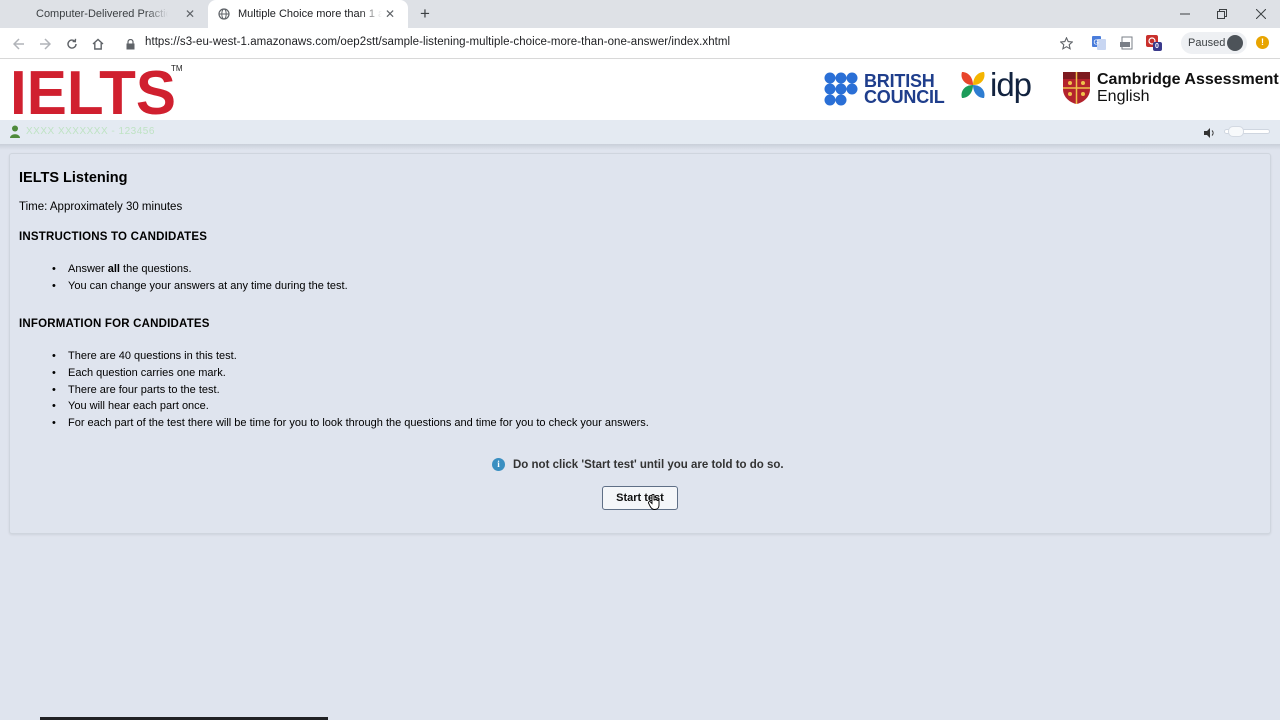 This screenshot has height=720, width=1280. Describe the element at coordinates (73, 178) in the screenshot. I see `page-title: IELTS Listening` at that location.